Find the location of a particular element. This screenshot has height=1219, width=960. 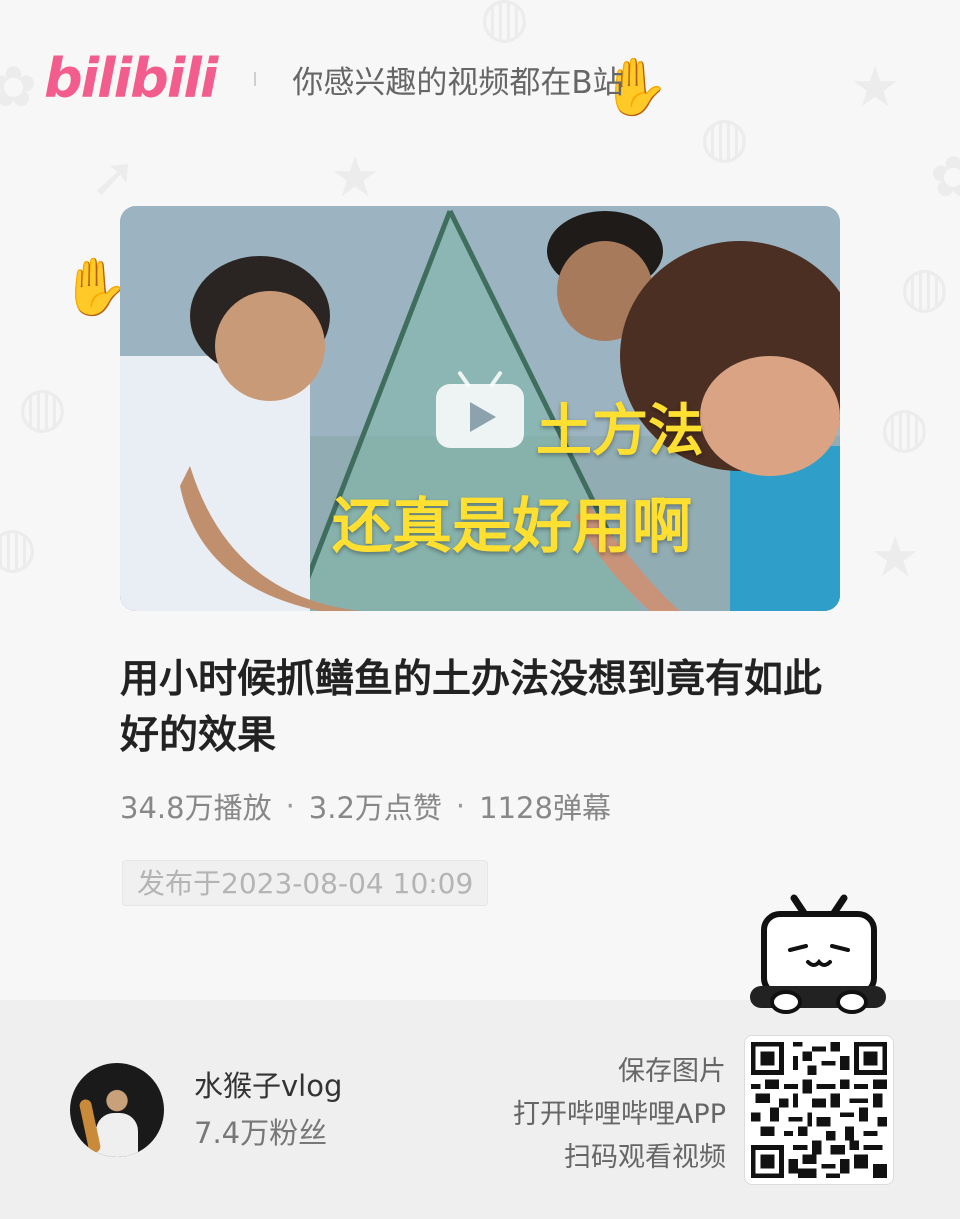

slogan: 你感兴趣的视频都在B站 is located at coordinates (458, 82).